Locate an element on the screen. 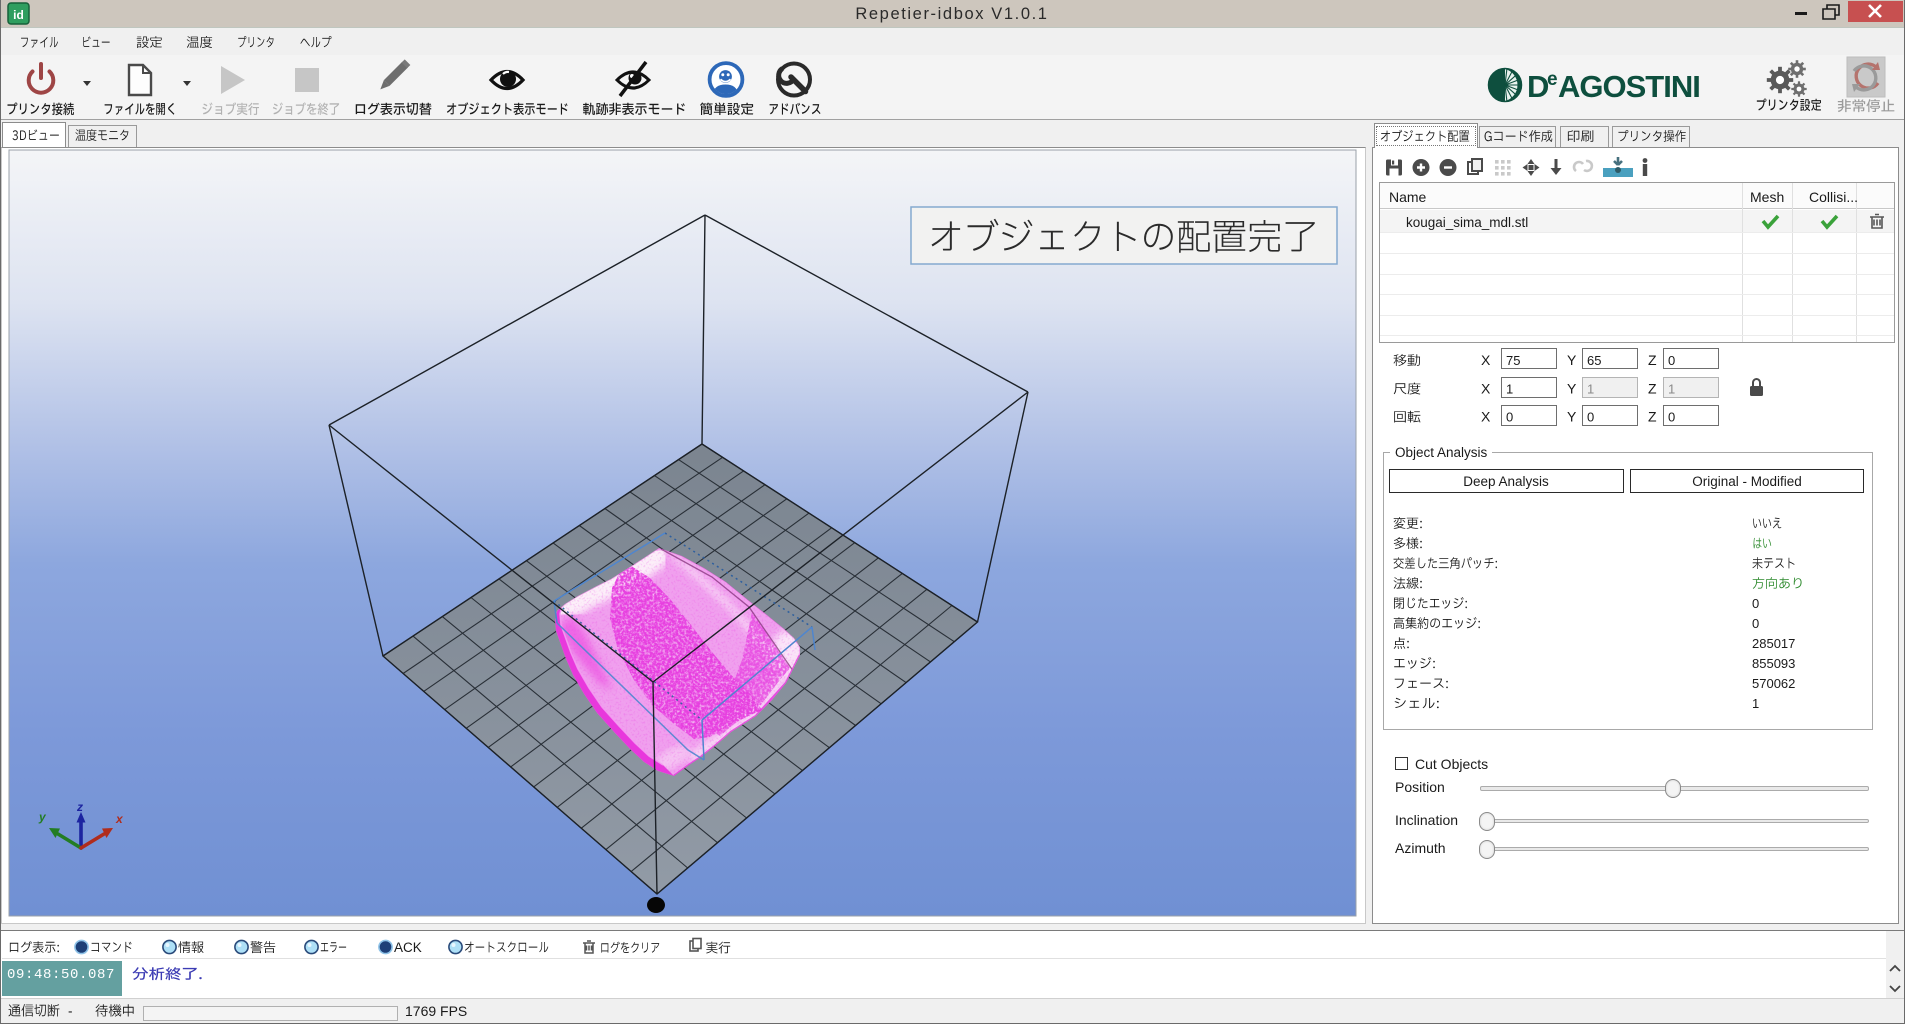  svg-text: y is located at coordinates (42, 817).